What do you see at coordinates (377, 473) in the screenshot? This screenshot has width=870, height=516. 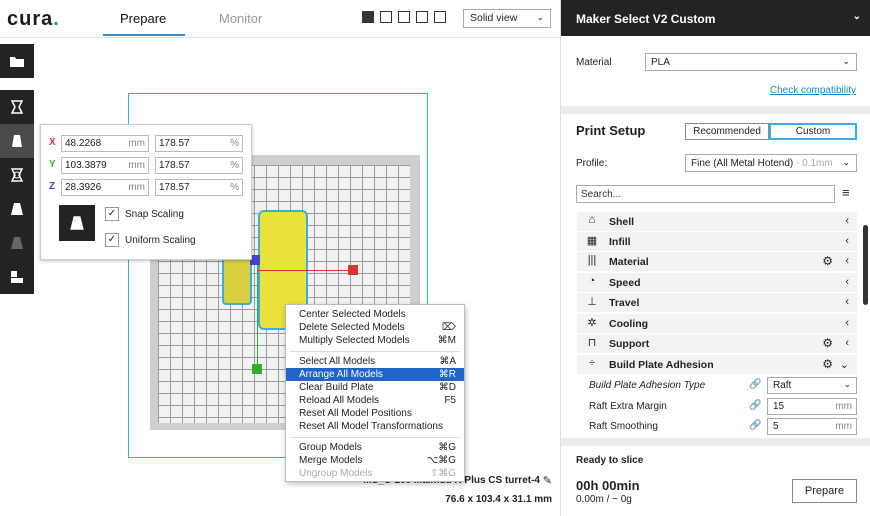 I see `menu-item-ungroup: Ungroup Models ⇧⌘G` at bounding box center [377, 473].